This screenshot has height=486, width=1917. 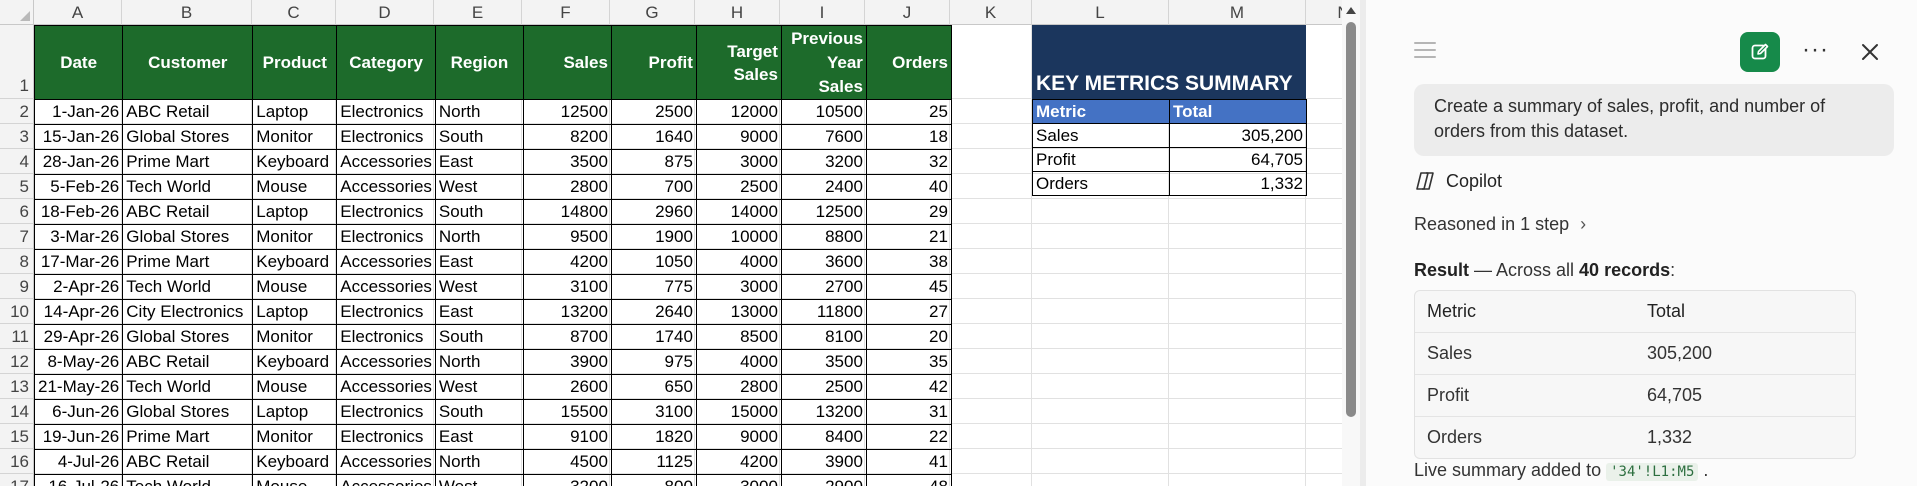 What do you see at coordinates (1351, 243) in the screenshot?
I see `vertical-scrollbar` at bounding box center [1351, 243].